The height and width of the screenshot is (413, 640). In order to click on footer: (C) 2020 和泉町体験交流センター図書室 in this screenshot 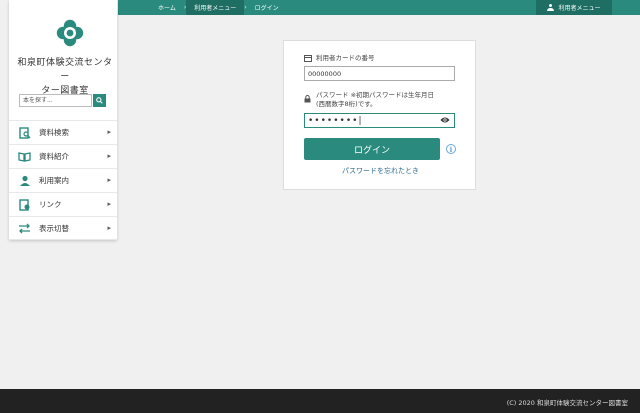, I will do `click(320, 401)`.